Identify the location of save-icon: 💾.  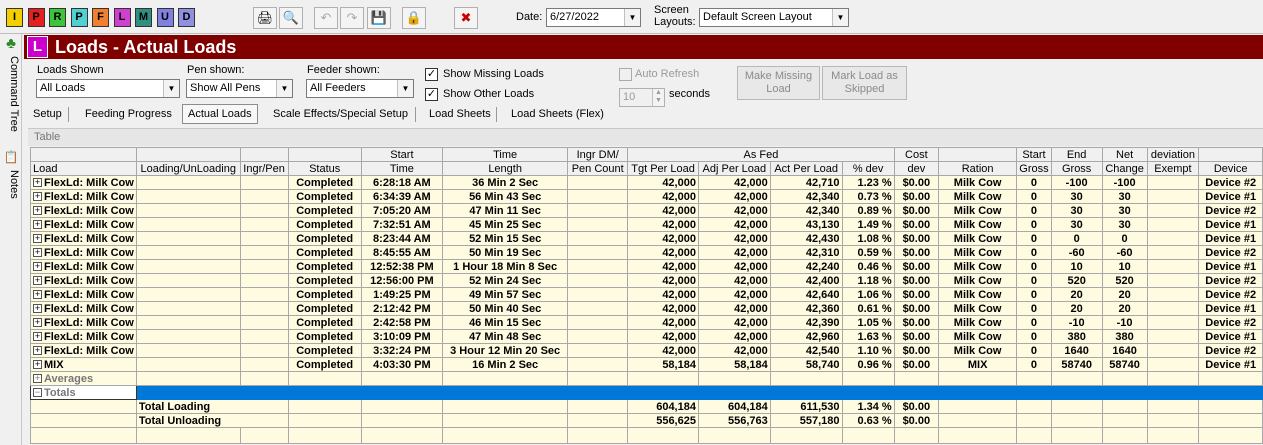
(379, 18).